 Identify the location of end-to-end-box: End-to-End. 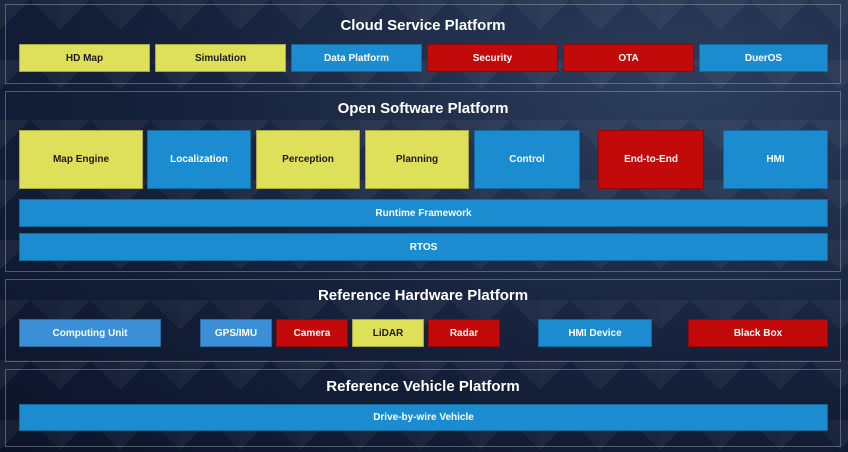
(651, 159).